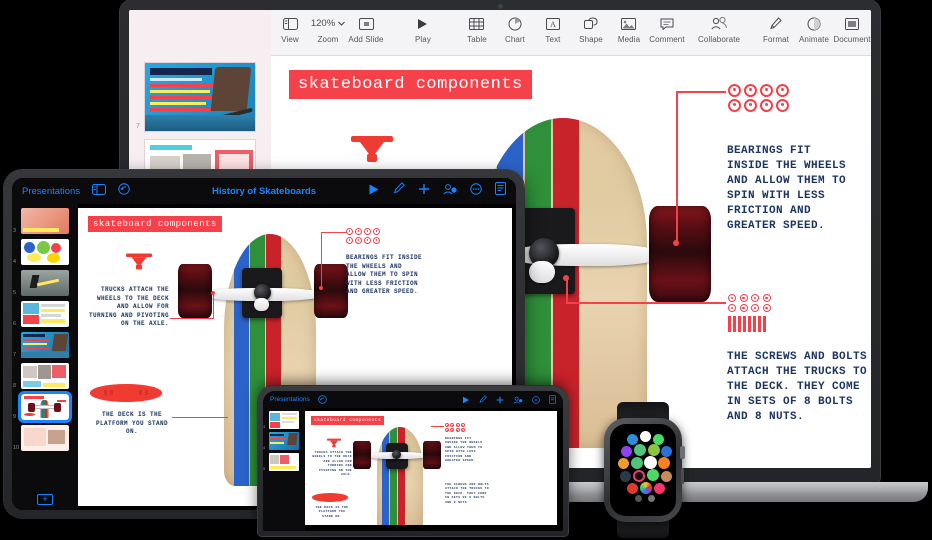  I want to click on toolbar-format-button: Format, so click(776, 27).